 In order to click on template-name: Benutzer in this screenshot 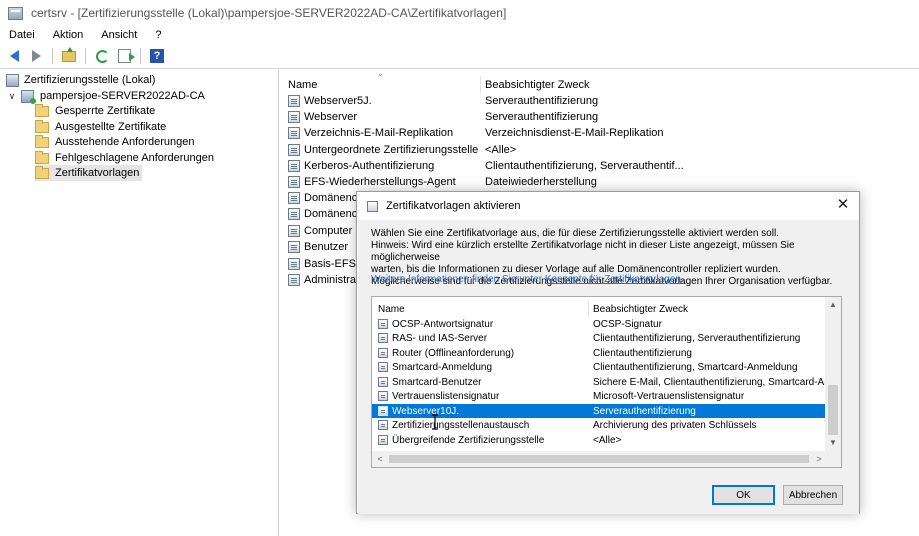, I will do `click(326, 247)`.